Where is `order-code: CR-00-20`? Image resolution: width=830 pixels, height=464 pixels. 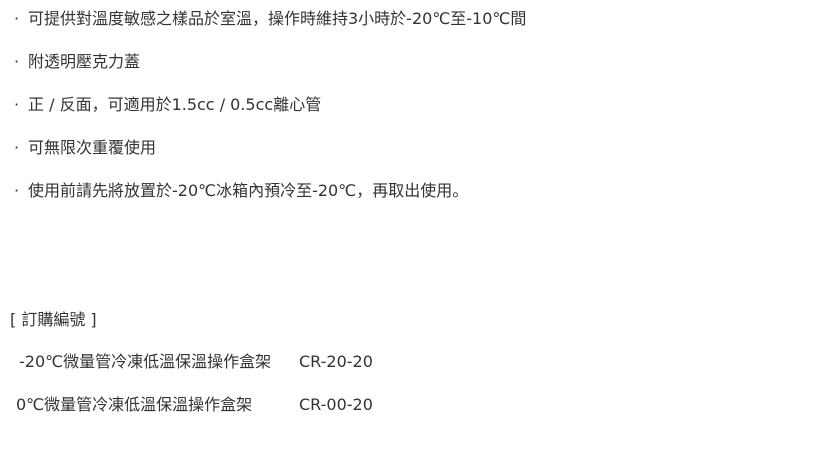 order-code: CR-00-20 is located at coordinates (336, 404).